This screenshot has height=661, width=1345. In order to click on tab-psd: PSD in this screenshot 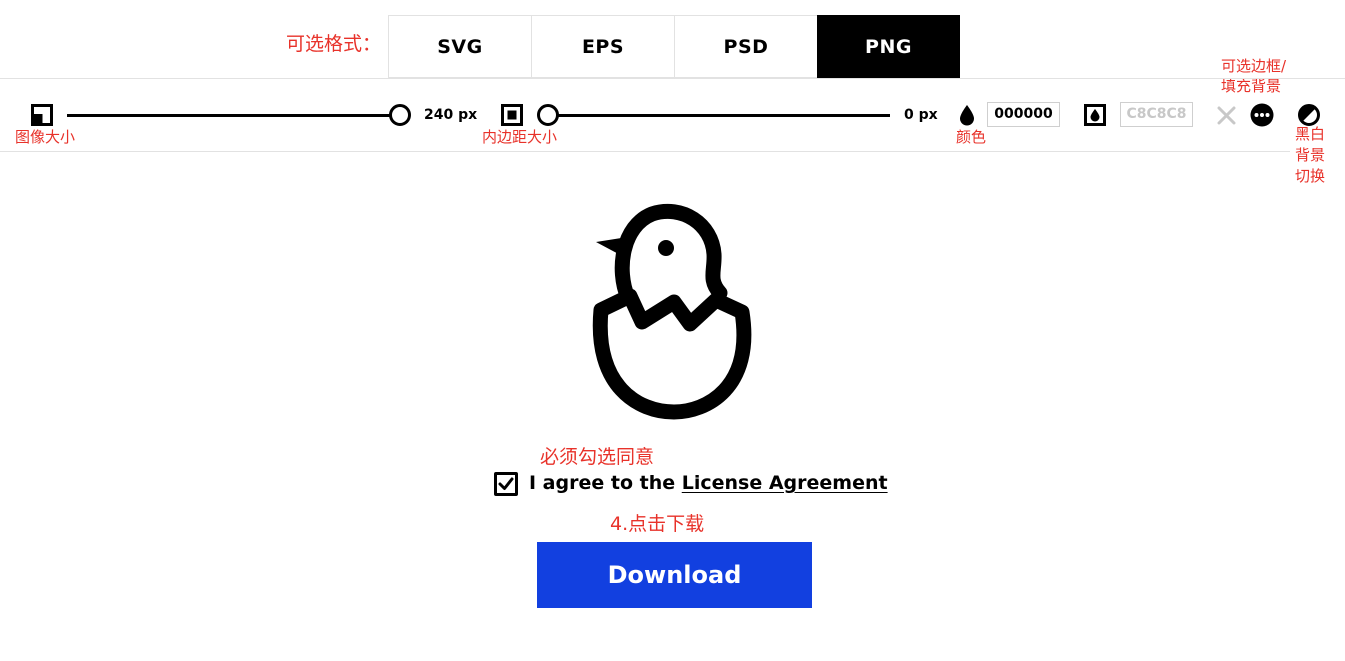, I will do `click(745, 46)`.